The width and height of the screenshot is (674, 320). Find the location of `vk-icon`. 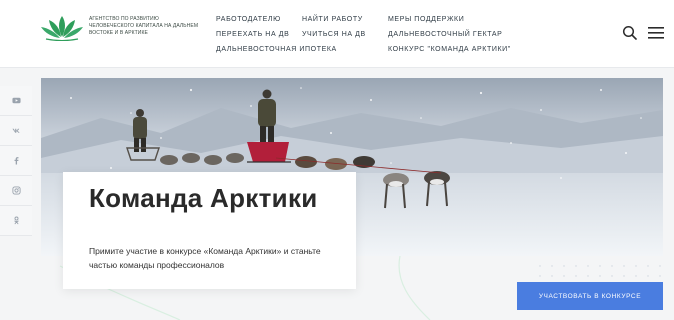

vk-icon is located at coordinates (15, 130).